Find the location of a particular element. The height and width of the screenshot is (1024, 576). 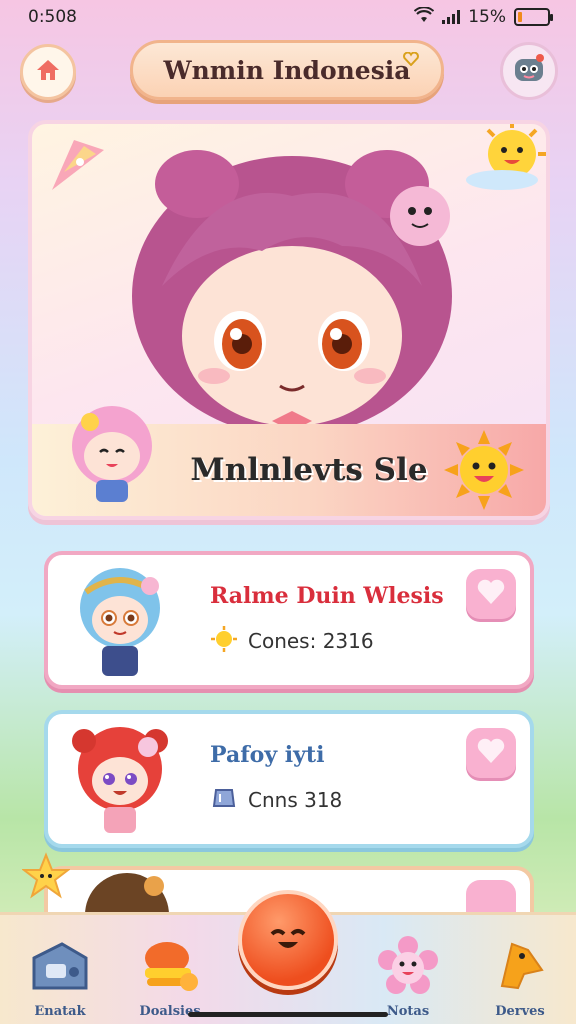

center-action-button is located at coordinates (288, 940).